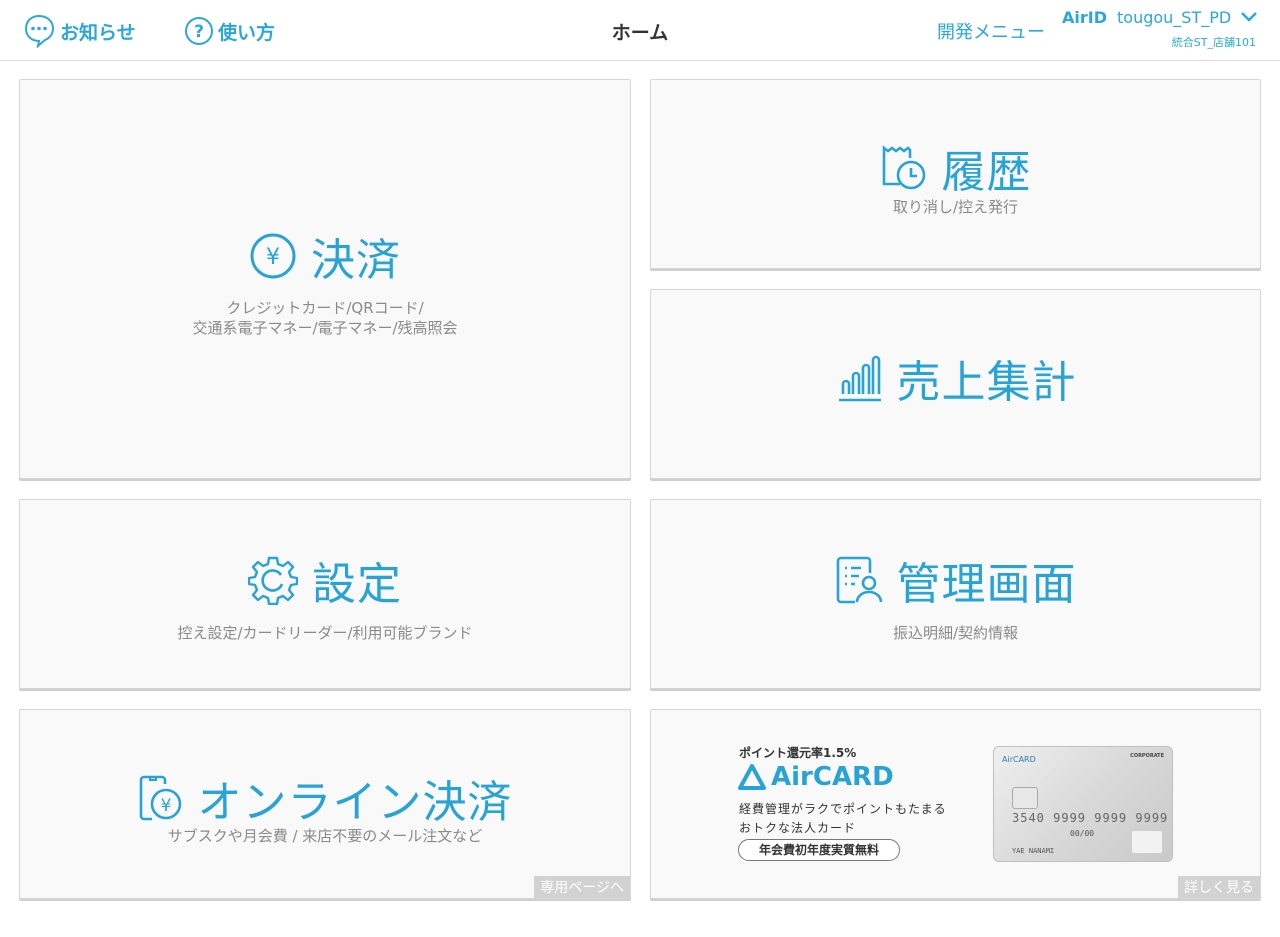  What do you see at coordinates (1147, 756) in the screenshot?
I see `card-corporate-mark: CORPORATE` at bounding box center [1147, 756].